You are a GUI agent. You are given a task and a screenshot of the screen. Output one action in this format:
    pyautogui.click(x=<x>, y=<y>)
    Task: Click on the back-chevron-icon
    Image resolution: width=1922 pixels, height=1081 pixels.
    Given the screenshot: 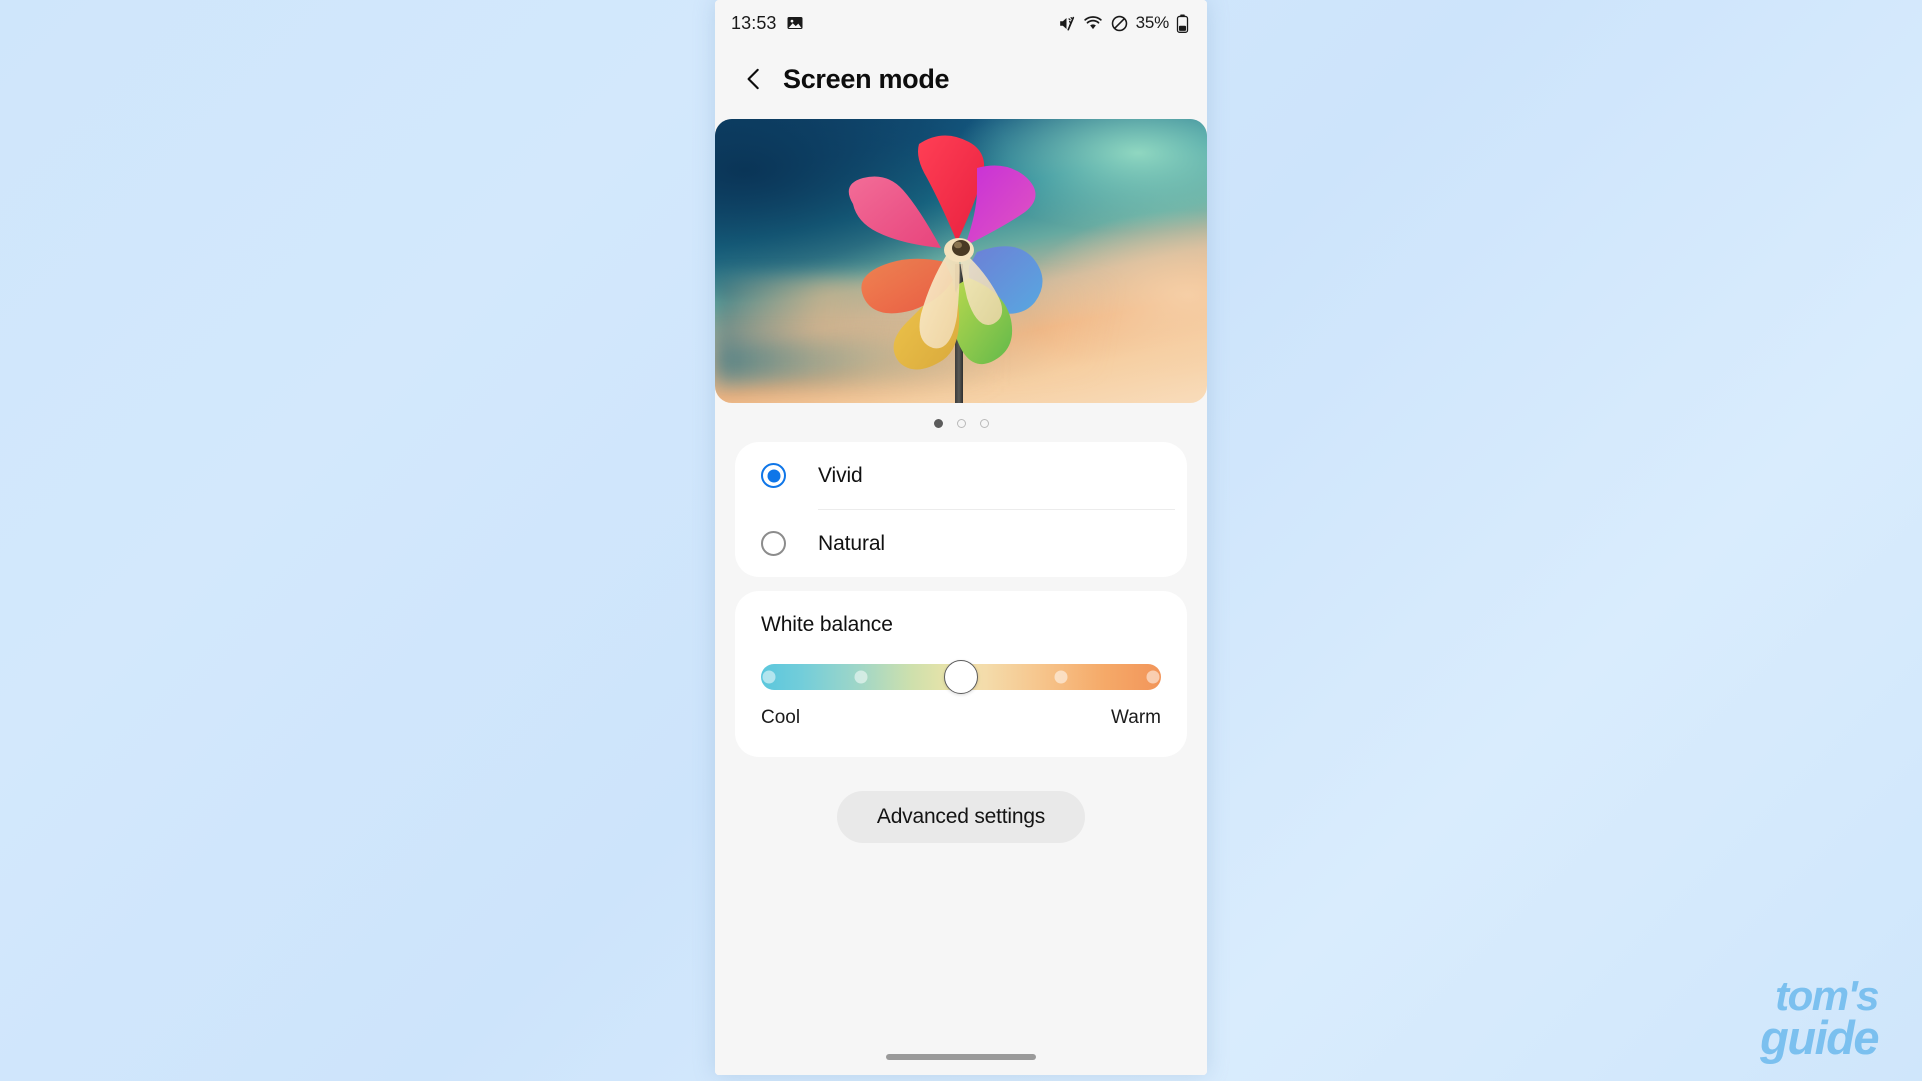 What is the action you would take?
    pyautogui.click(x=754, y=79)
    